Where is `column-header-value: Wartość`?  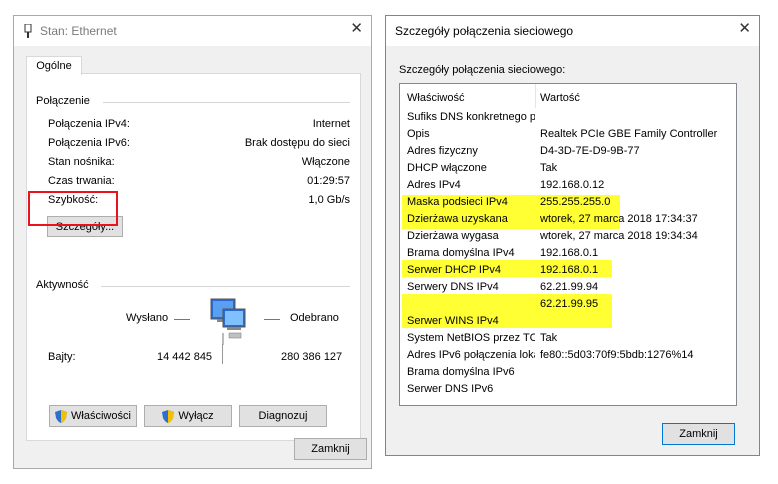
column-header-value: Wartość is located at coordinates (560, 98).